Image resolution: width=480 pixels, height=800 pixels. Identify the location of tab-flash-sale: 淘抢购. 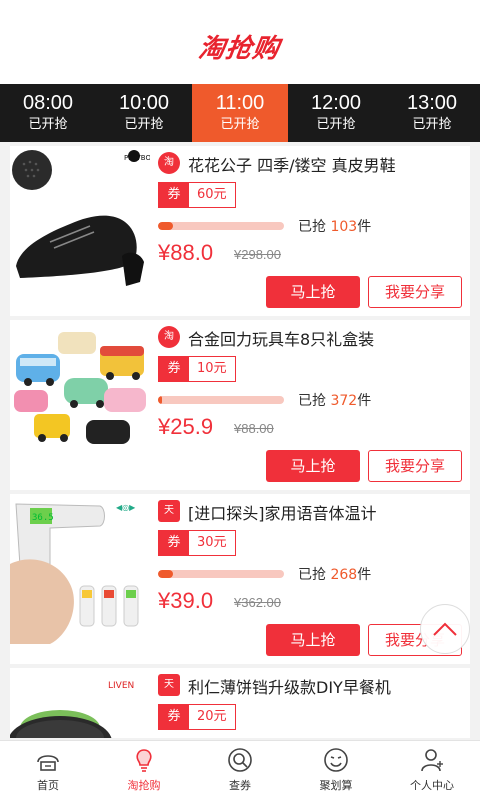
(144, 770).